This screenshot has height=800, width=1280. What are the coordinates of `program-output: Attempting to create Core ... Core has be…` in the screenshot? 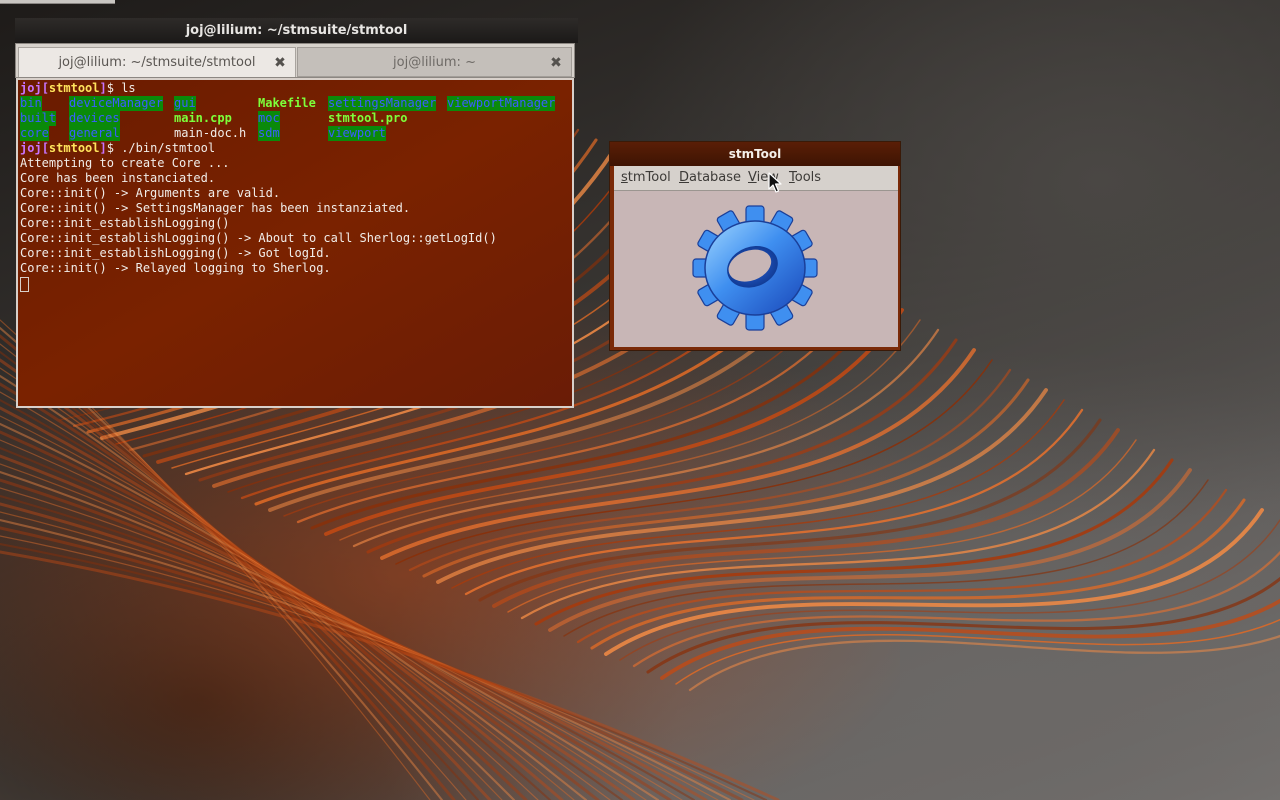 It's located at (295, 216).